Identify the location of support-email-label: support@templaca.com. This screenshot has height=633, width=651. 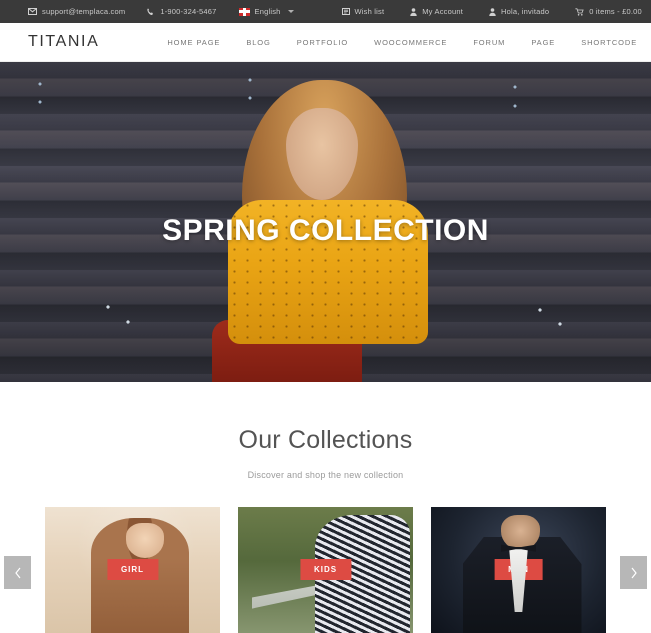
(84, 11).